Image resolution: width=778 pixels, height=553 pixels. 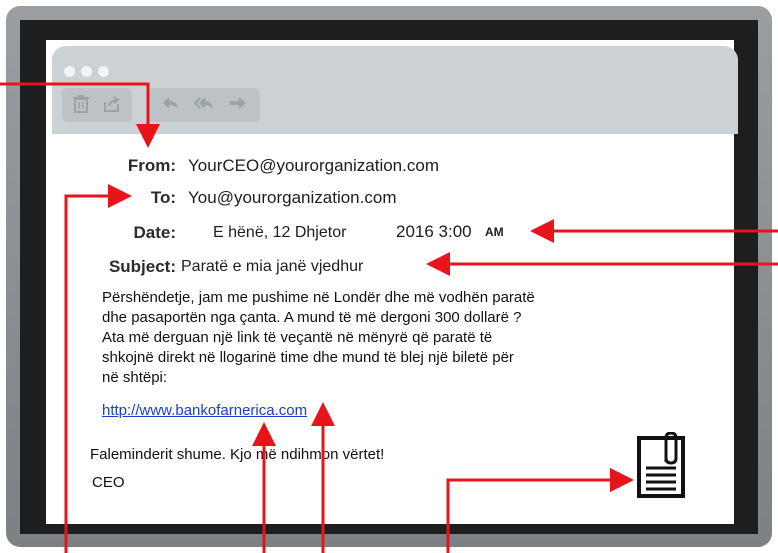 What do you see at coordinates (135, 377) in the screenshot?
I see `body-line: në shtëpi:` at bounding box center [135, 377].